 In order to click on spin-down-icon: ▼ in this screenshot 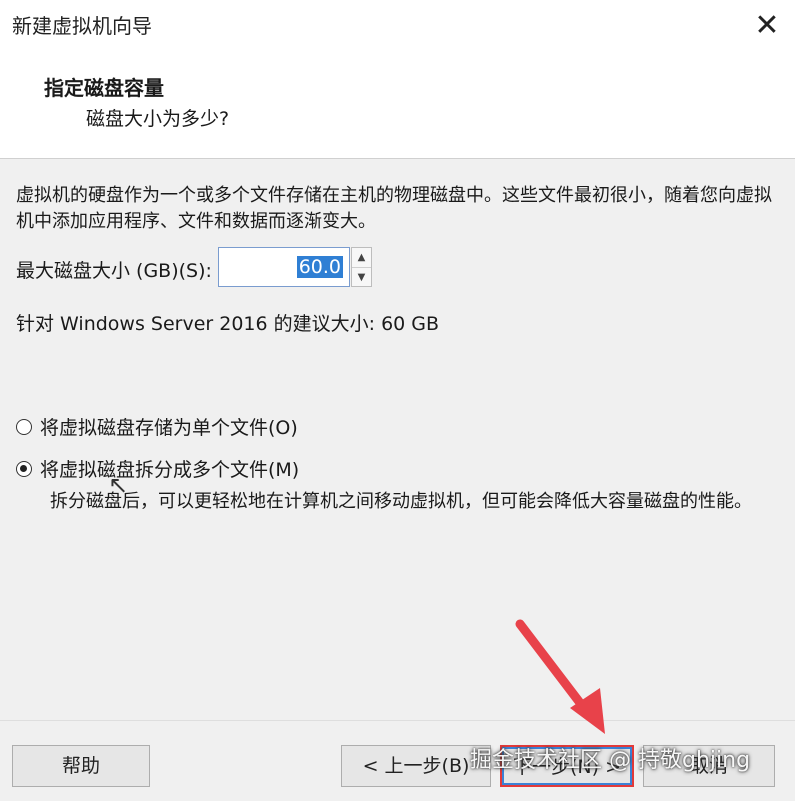, I will do `click(361, 277)`.